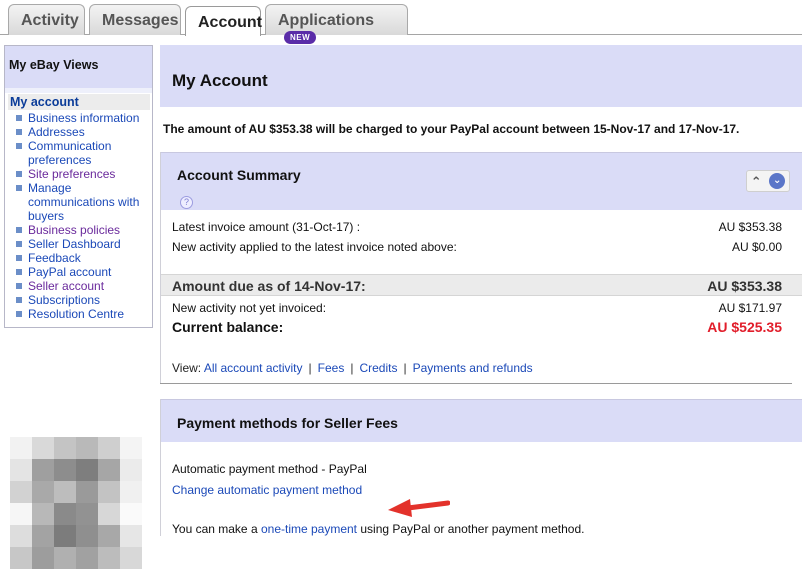 The width and height of the screenshot is (802, 571). Describe the element at coordinates (78, 67) in the screenshot. I see `sidebar-title: My eBay Views` at that location.